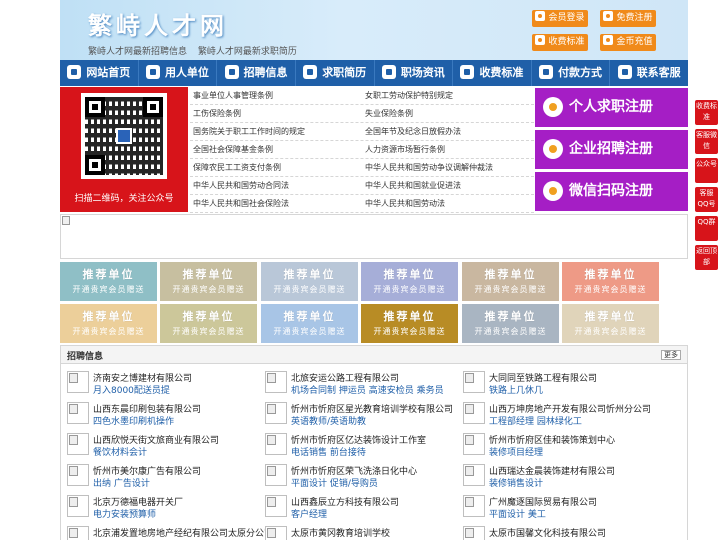  I want to click on policy-link: 人力资源市场暂行条例, so click(448, 149).